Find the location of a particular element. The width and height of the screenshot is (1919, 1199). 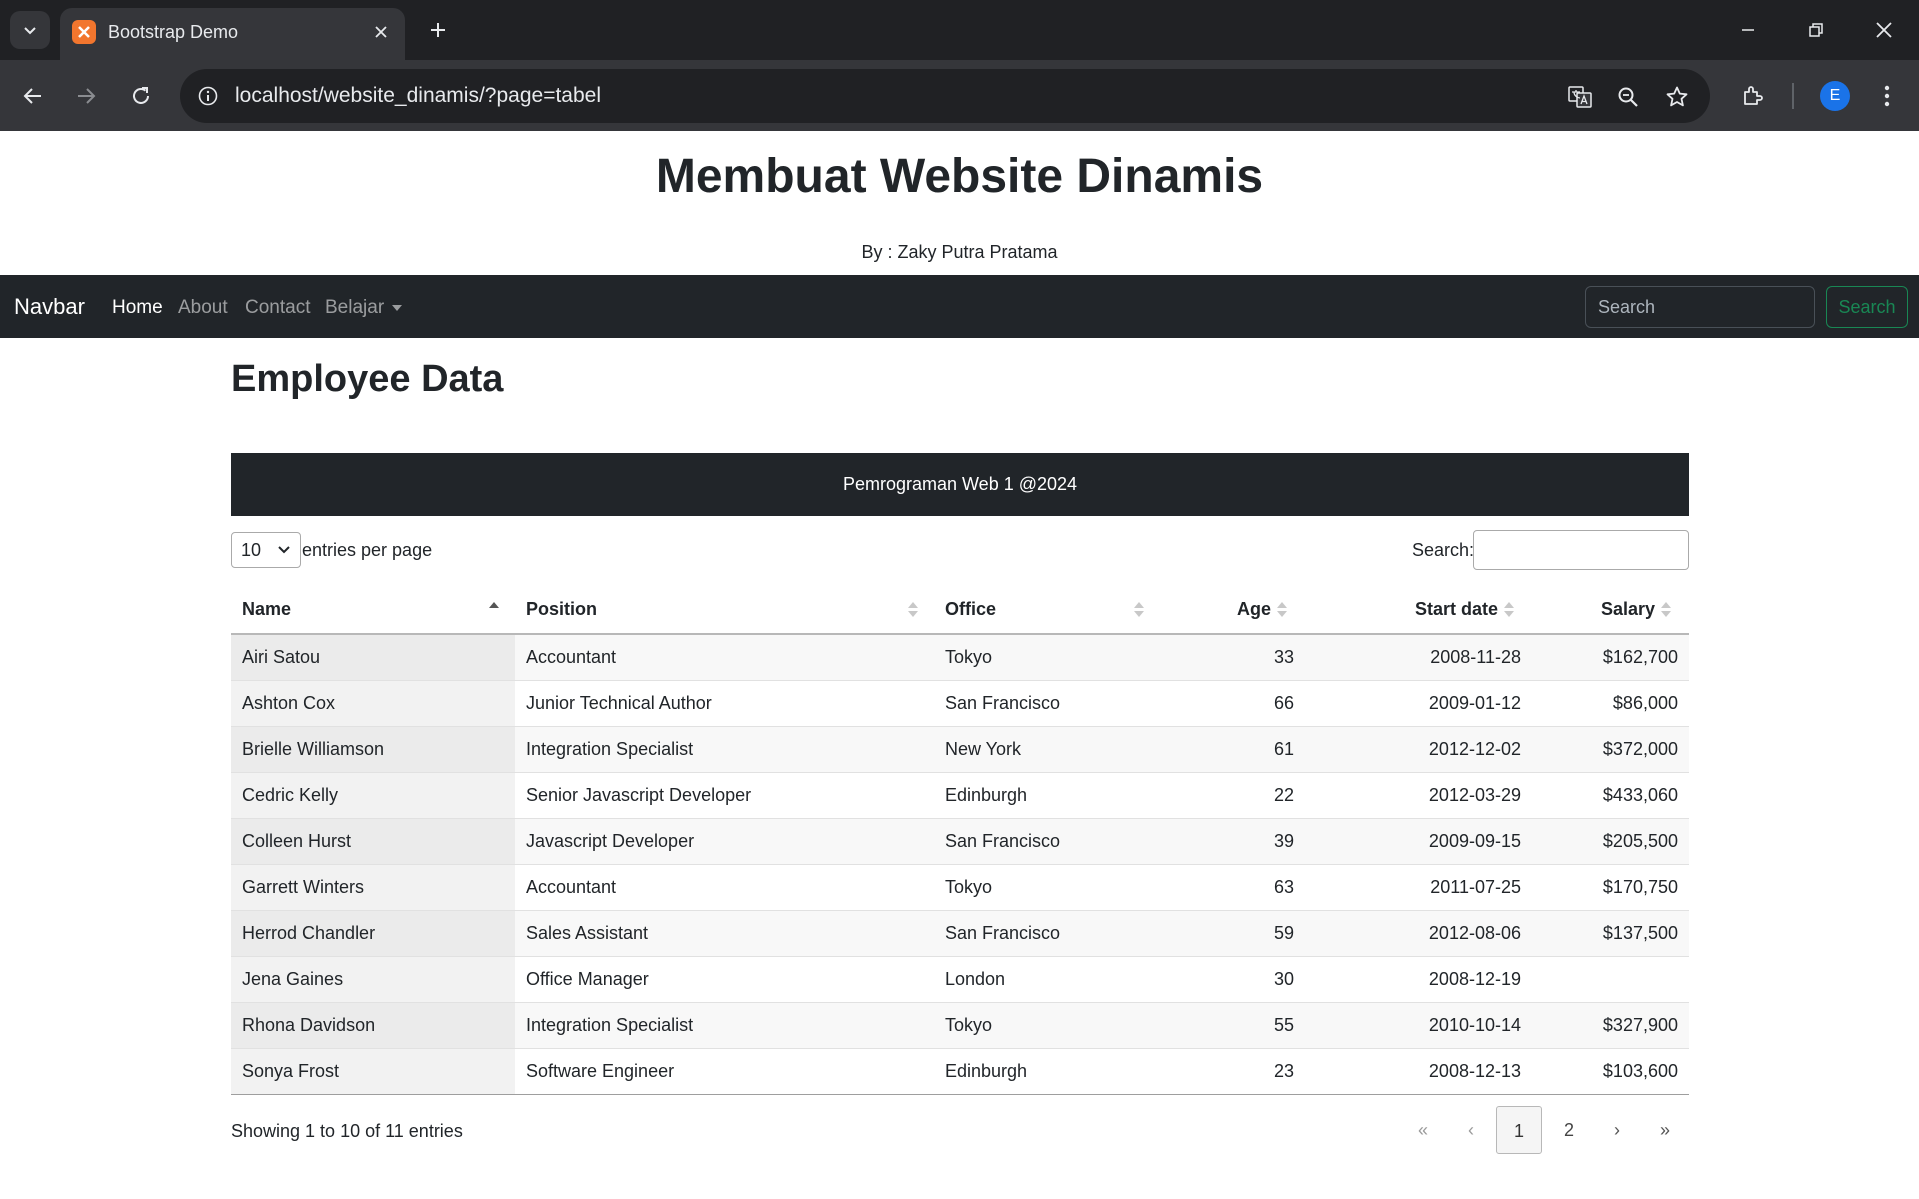

cell-office: London is located at coordinates (1047, 979).